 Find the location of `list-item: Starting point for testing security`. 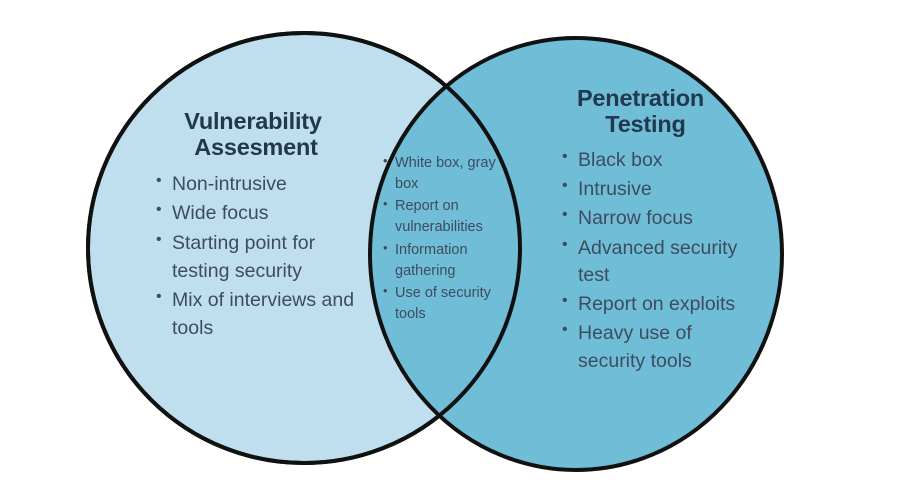

list-item: Starting point for testing security is located at coordinates (257, 257).